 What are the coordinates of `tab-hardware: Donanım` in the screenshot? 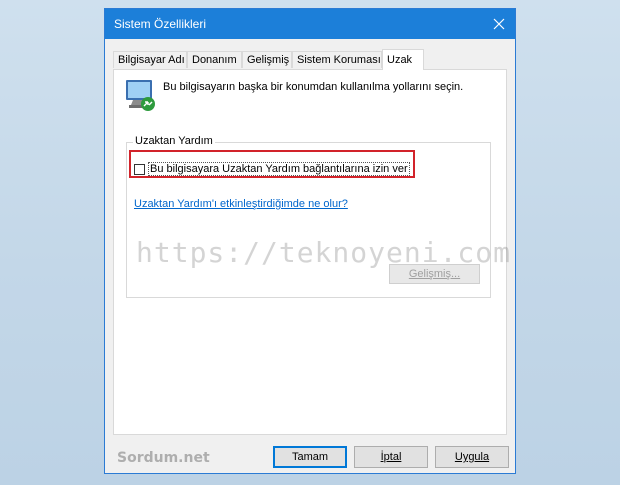 It's located at (214, 59).